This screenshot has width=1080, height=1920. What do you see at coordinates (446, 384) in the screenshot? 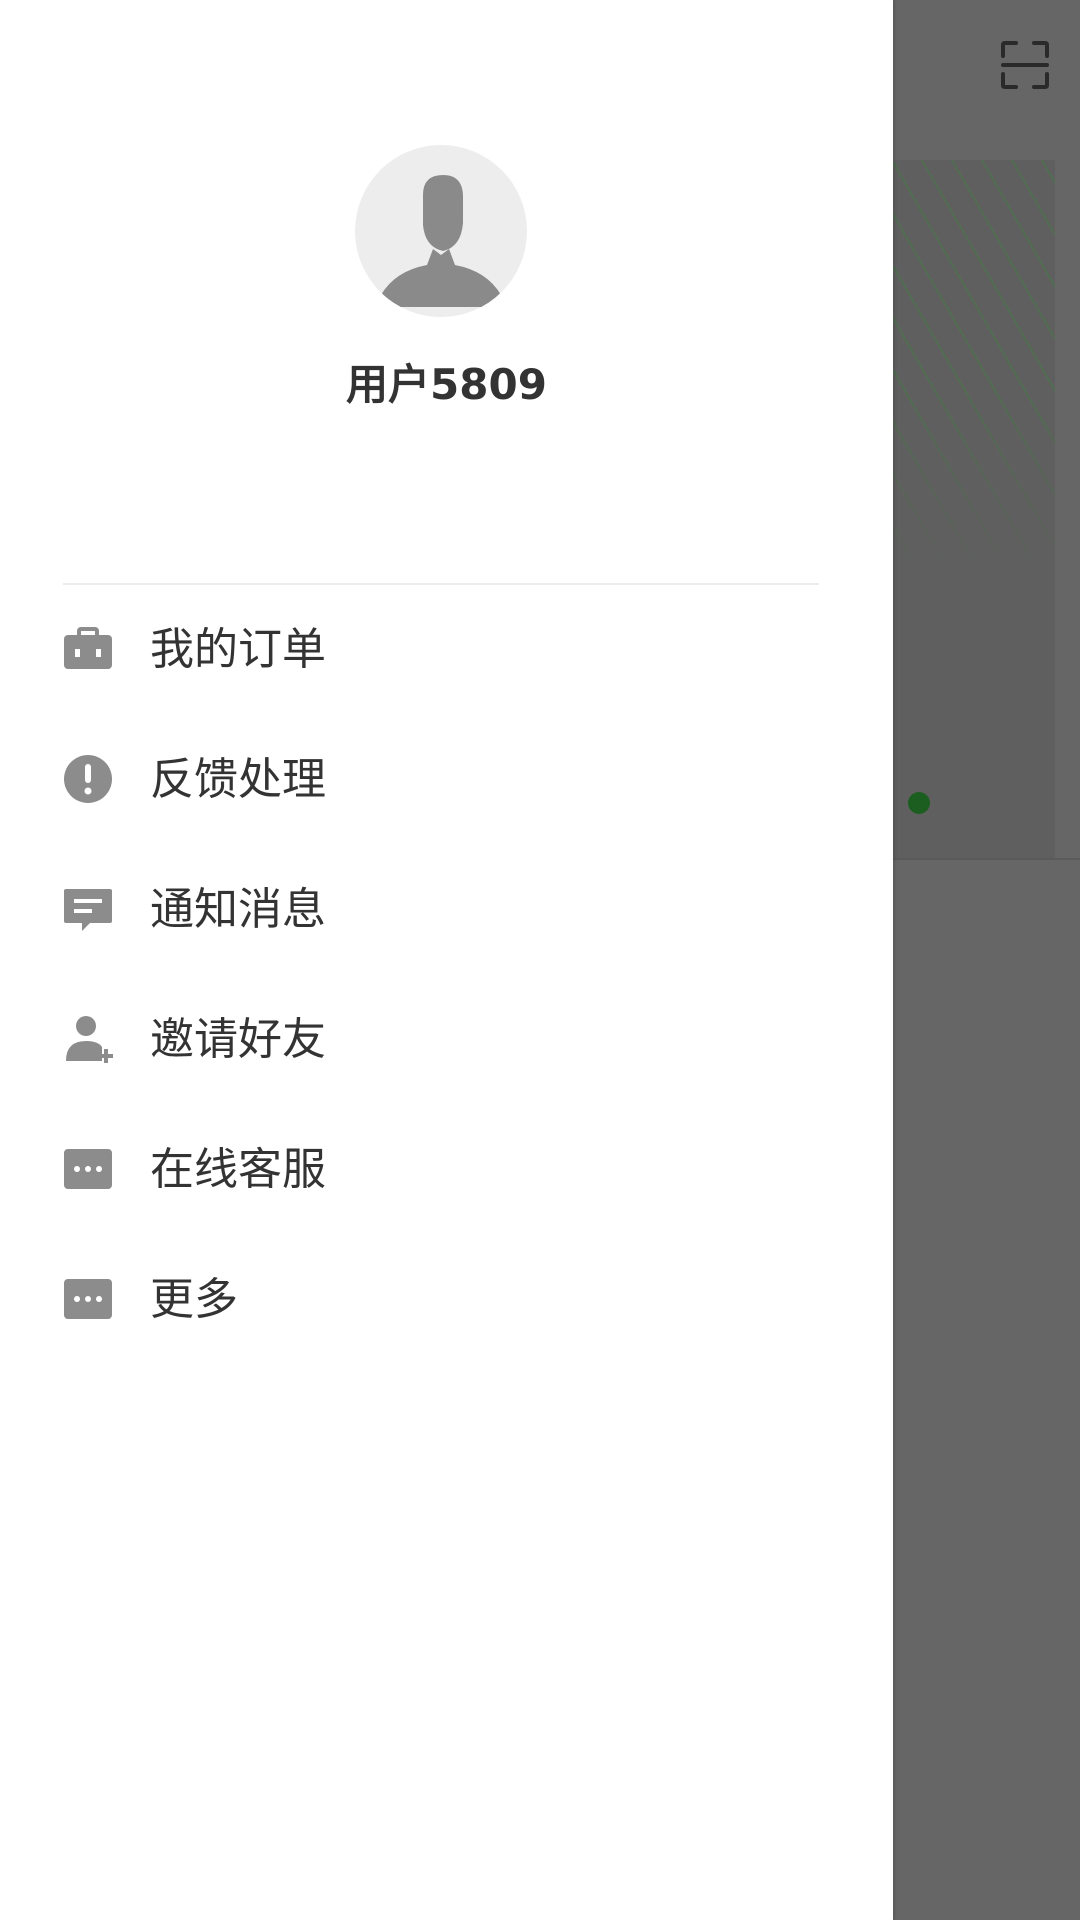
I see `username: 用户5809` at bounding box center [446, 384].